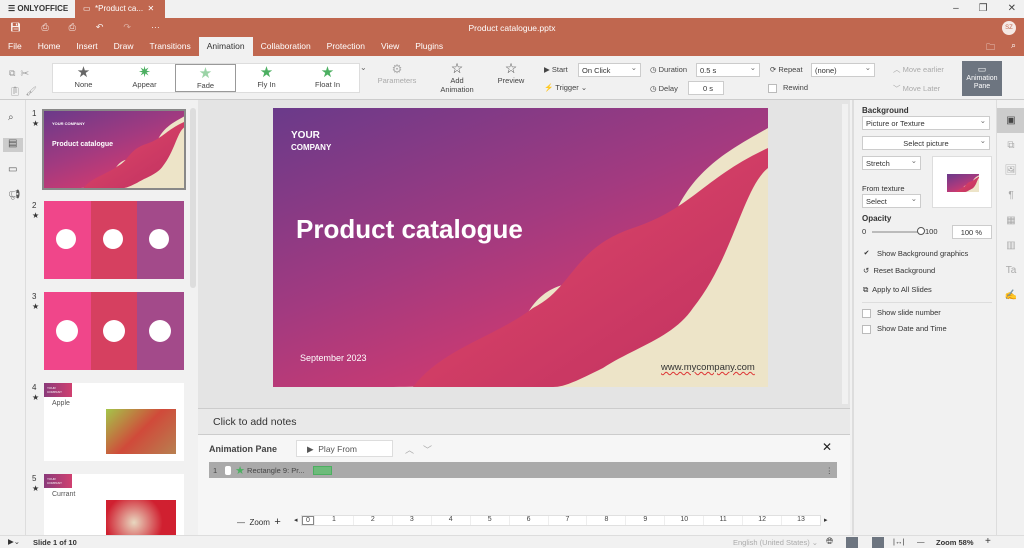 This screenshot has width=1024, height=548. I want to click on preview-button: ☆ Preview, so click(511, 72).